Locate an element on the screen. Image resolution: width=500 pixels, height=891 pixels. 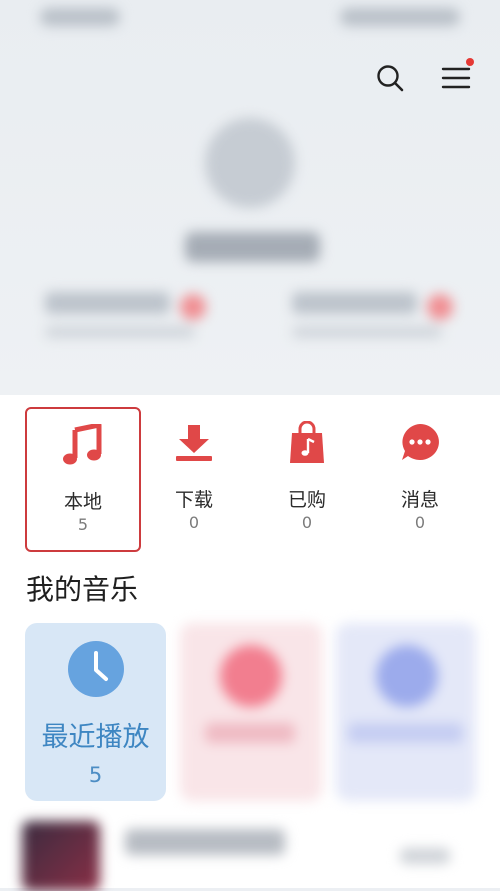
heart-icon is located at coordinates (251, 676).